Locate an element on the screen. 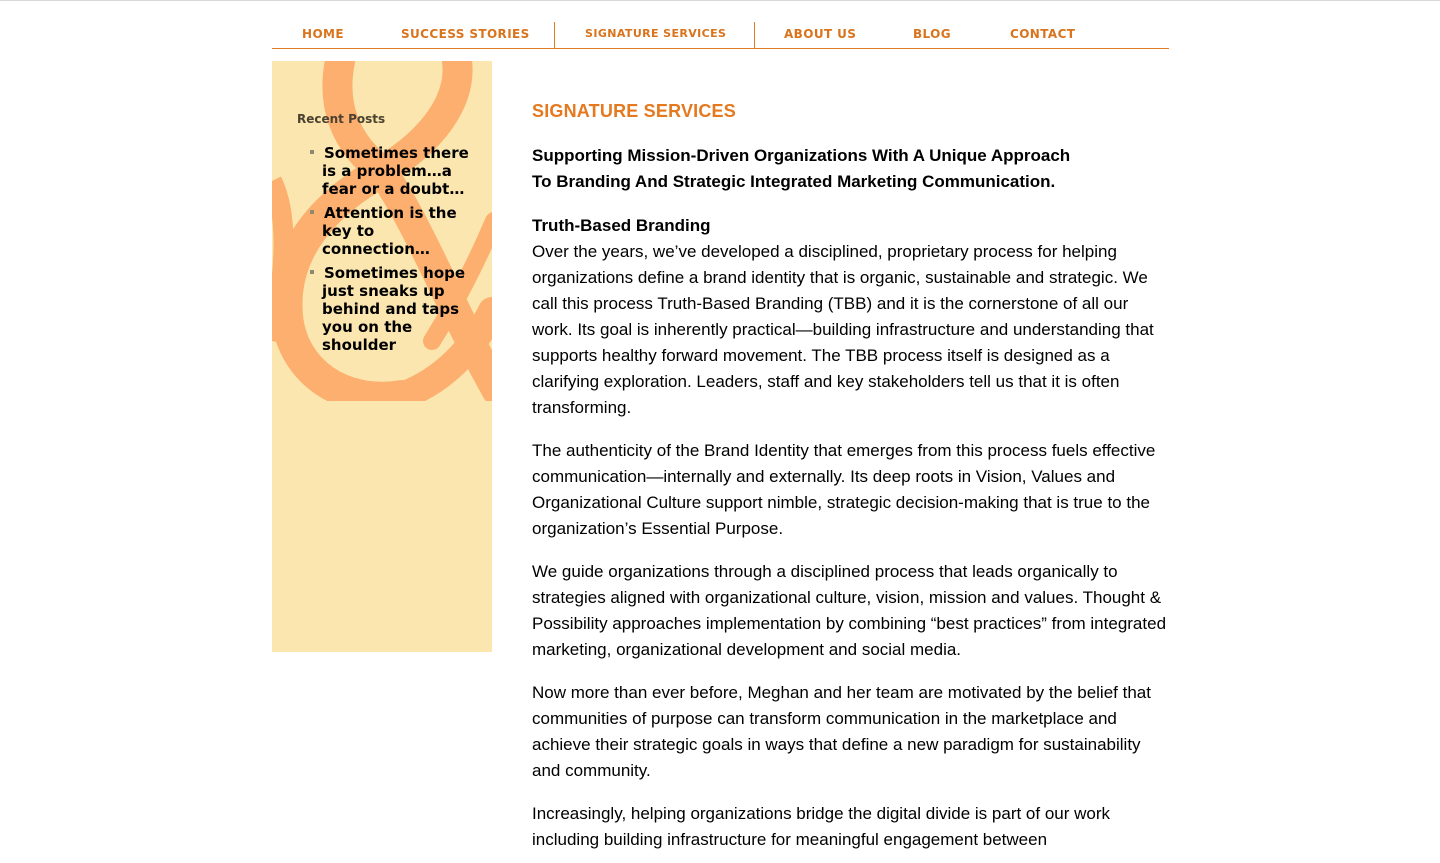 The image size is (1440, 863). nav-signature-services: SIGNATURE SERVICES is located at coordinates (655, 35).